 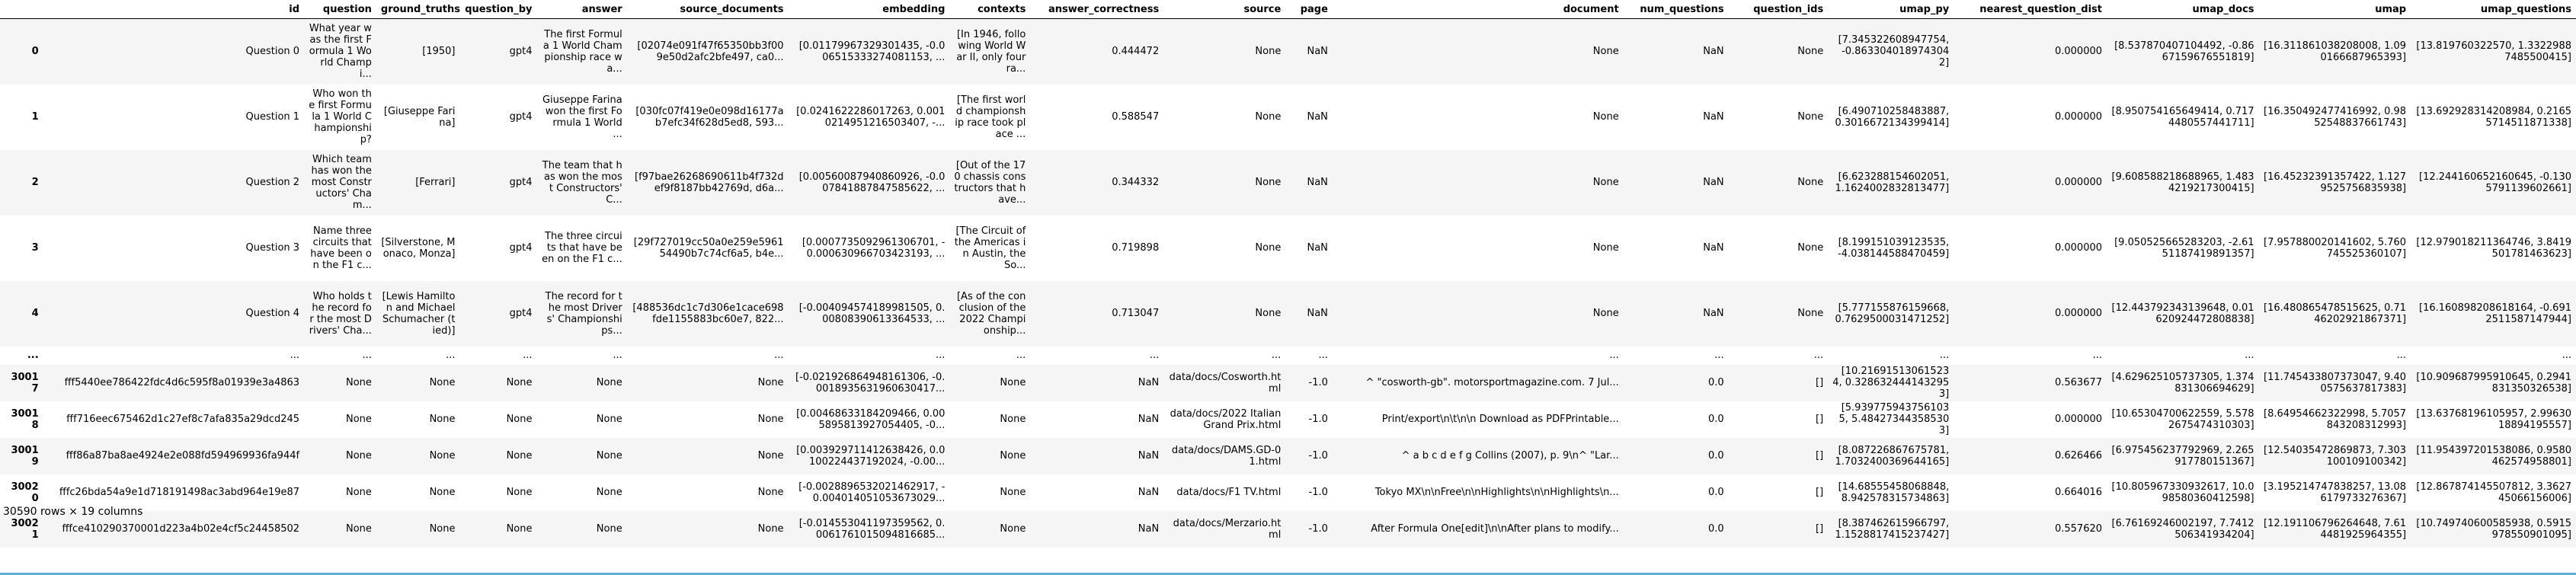 I want to click on table-cell-wrapper: [5.777155876159668, 0.762950003147125​2], so click(x=1891, y=314).